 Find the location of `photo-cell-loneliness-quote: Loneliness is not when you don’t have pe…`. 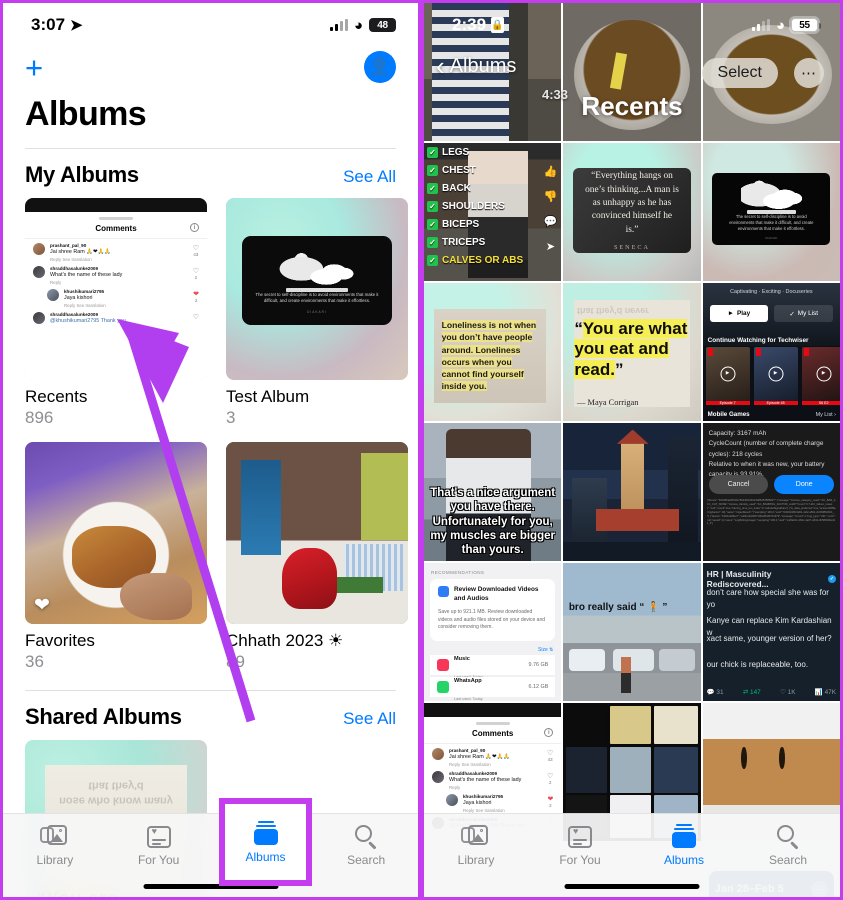

photo-cell-loneliness-quote: Loneliness is not when you don’t have pe… is located at coordinates (493, 352).